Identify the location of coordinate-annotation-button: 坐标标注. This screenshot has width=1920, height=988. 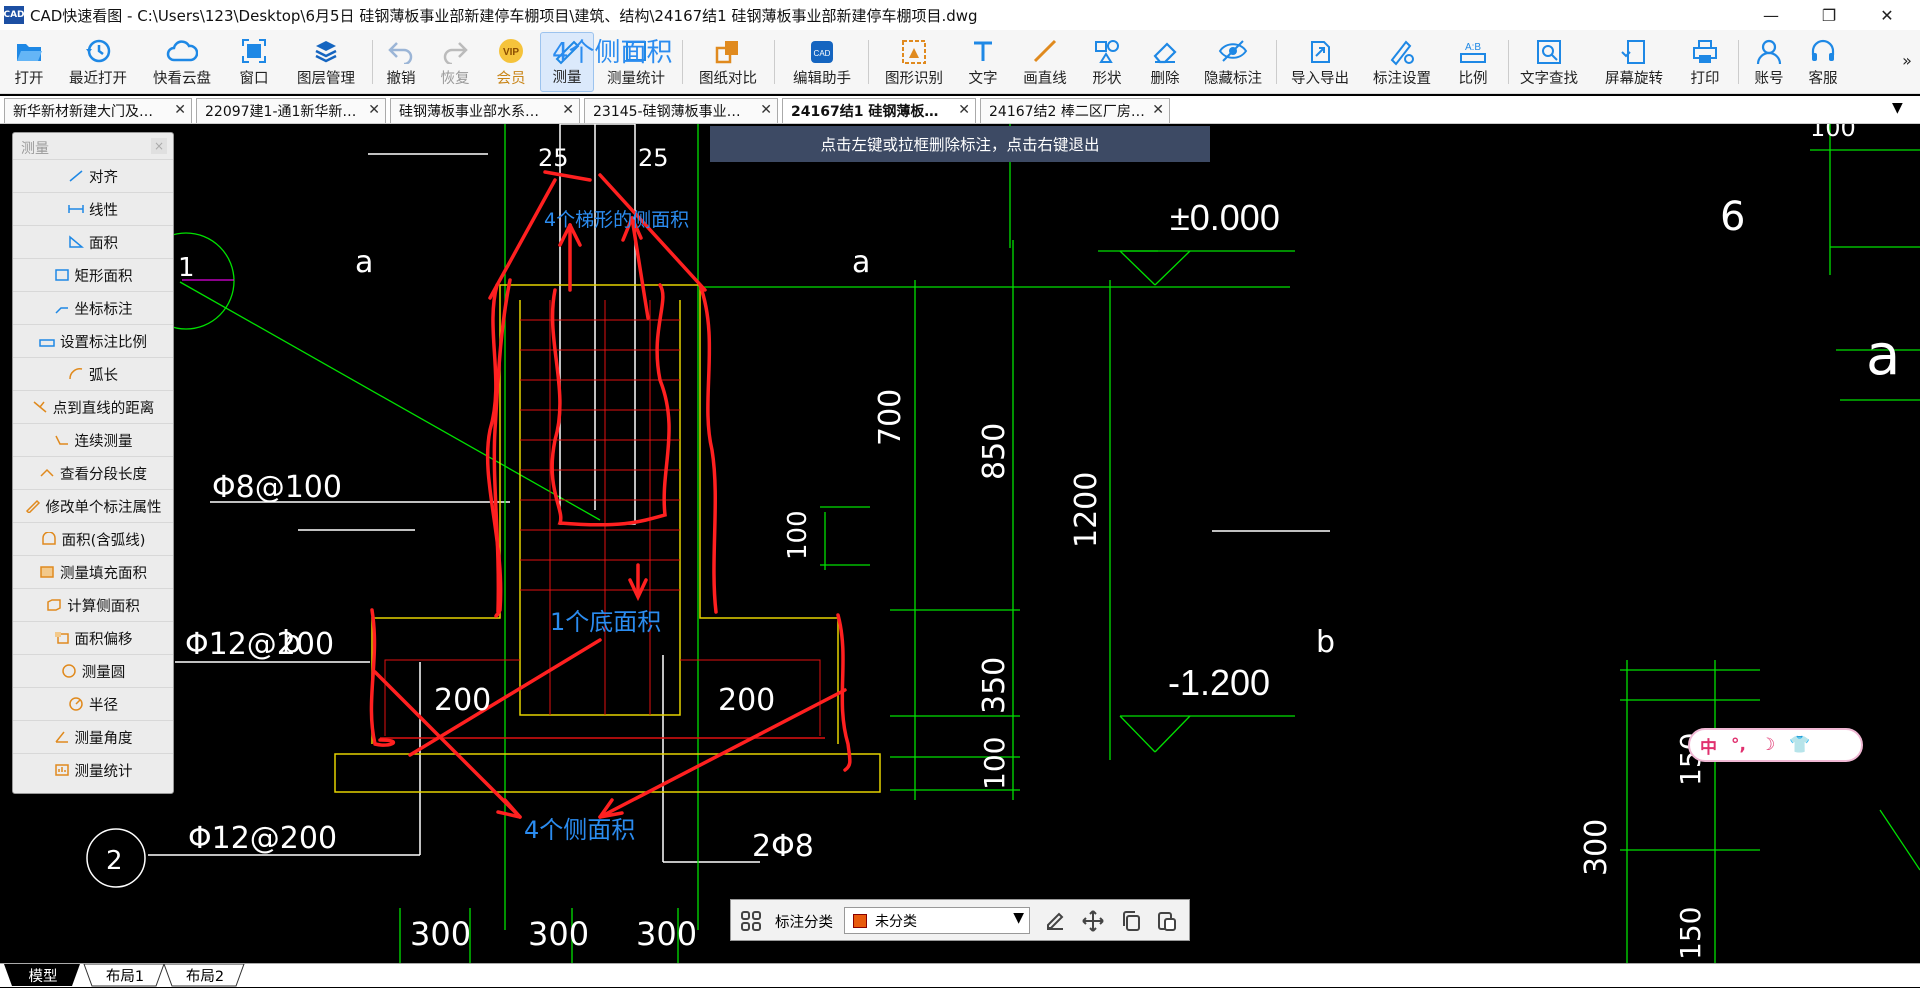
(93, 307).